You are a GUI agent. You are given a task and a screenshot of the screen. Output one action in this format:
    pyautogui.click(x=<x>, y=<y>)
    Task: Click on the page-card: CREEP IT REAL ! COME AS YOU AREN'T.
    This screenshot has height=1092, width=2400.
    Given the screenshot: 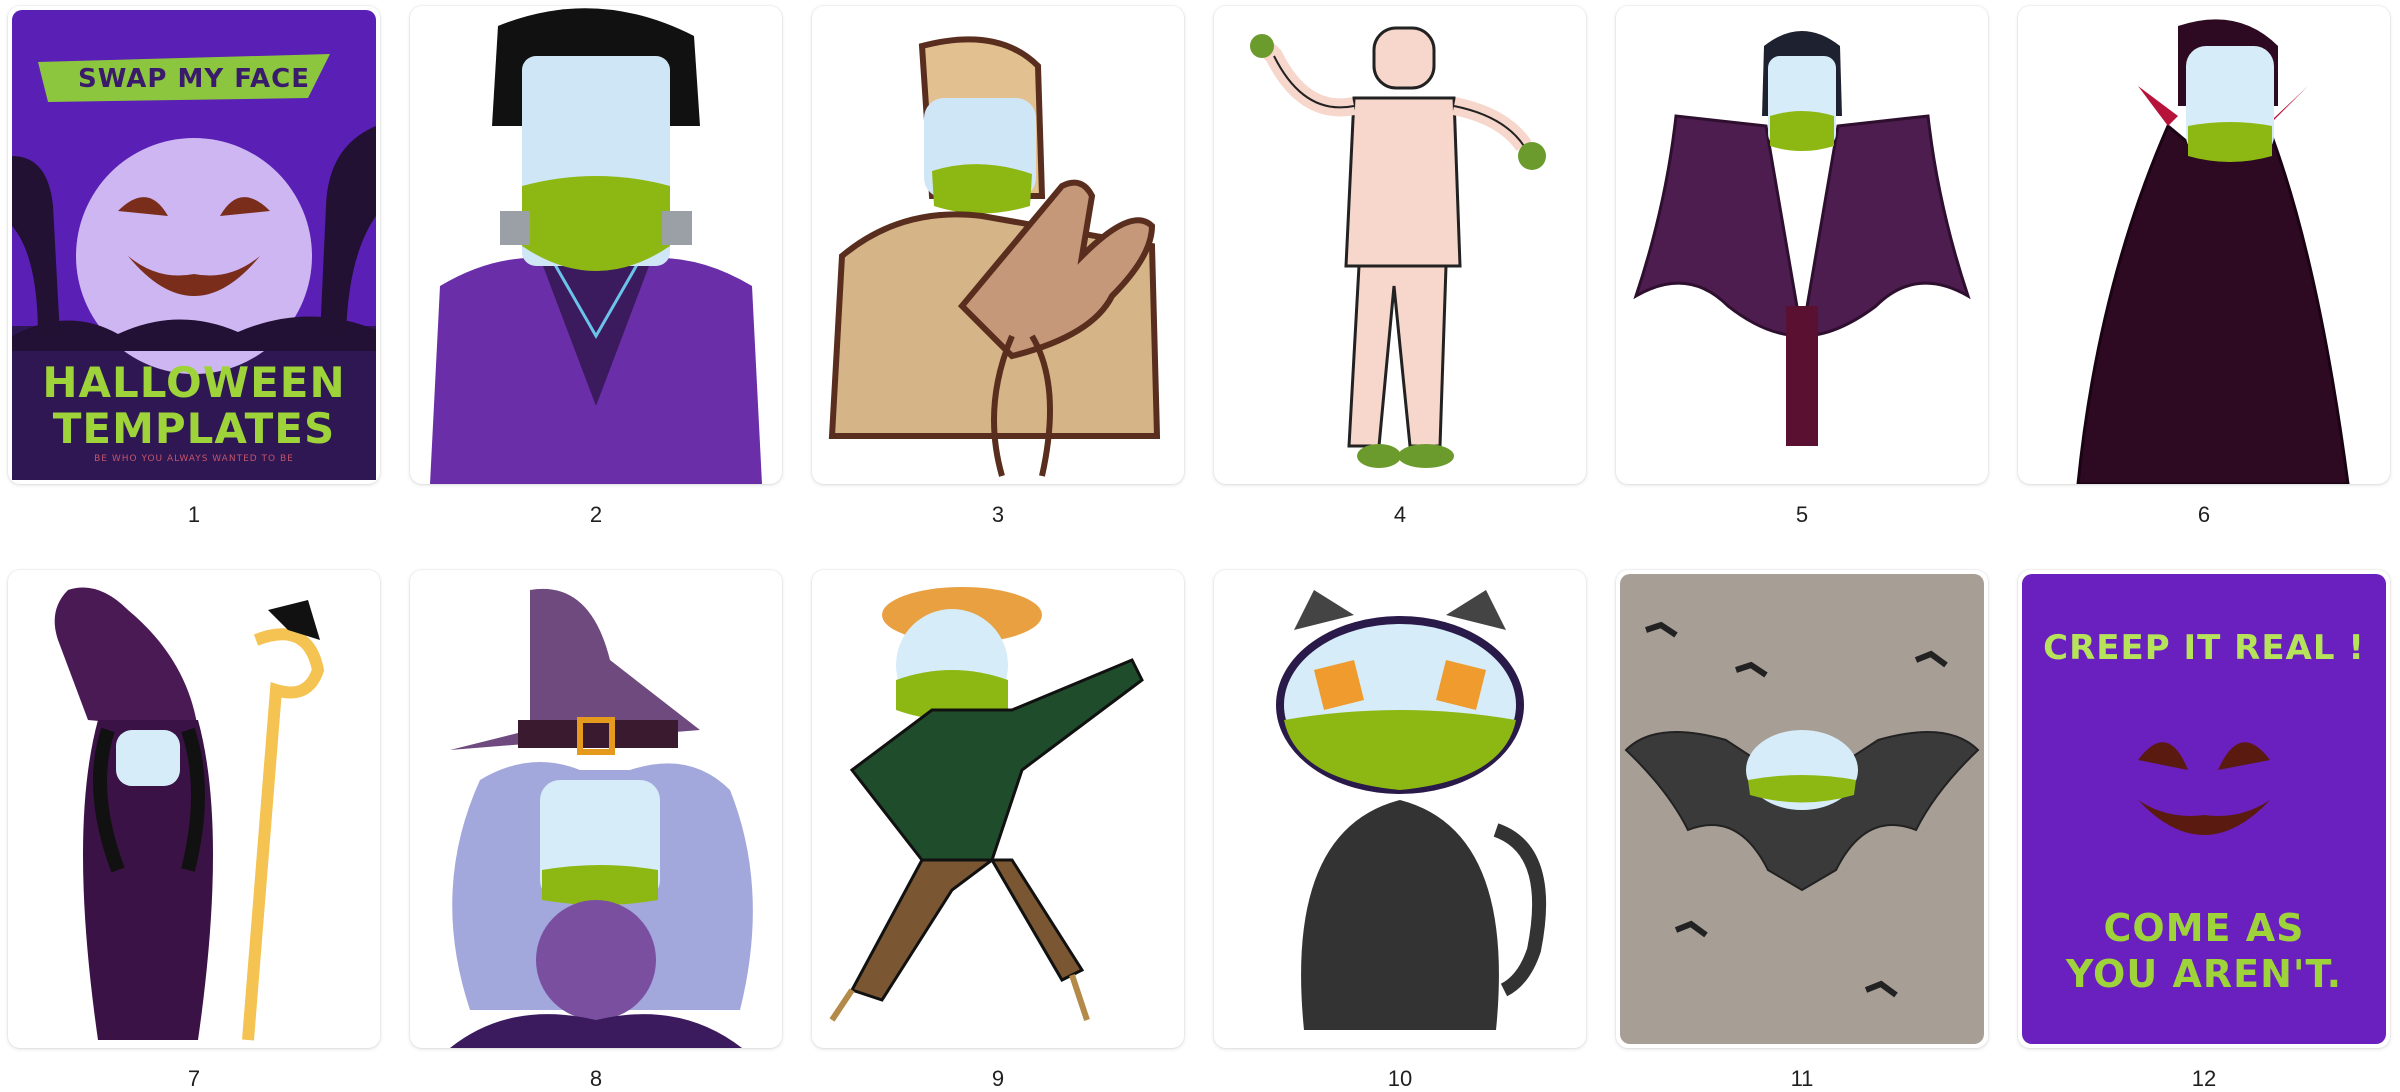 What is the action you would take?
    pyautogui.click(x=2204, y=809)
    